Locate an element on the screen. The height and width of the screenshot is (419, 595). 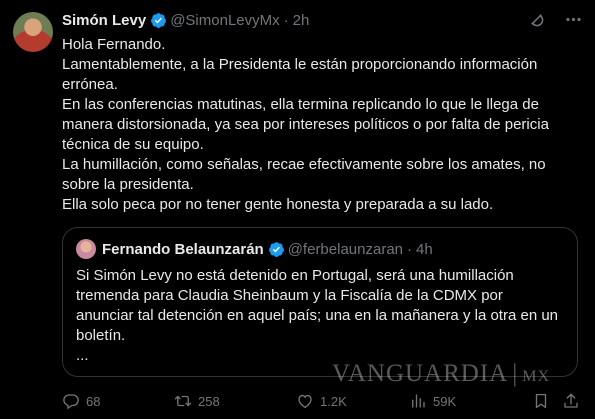
reply-count: 68 is located at coordinates (93, 401).